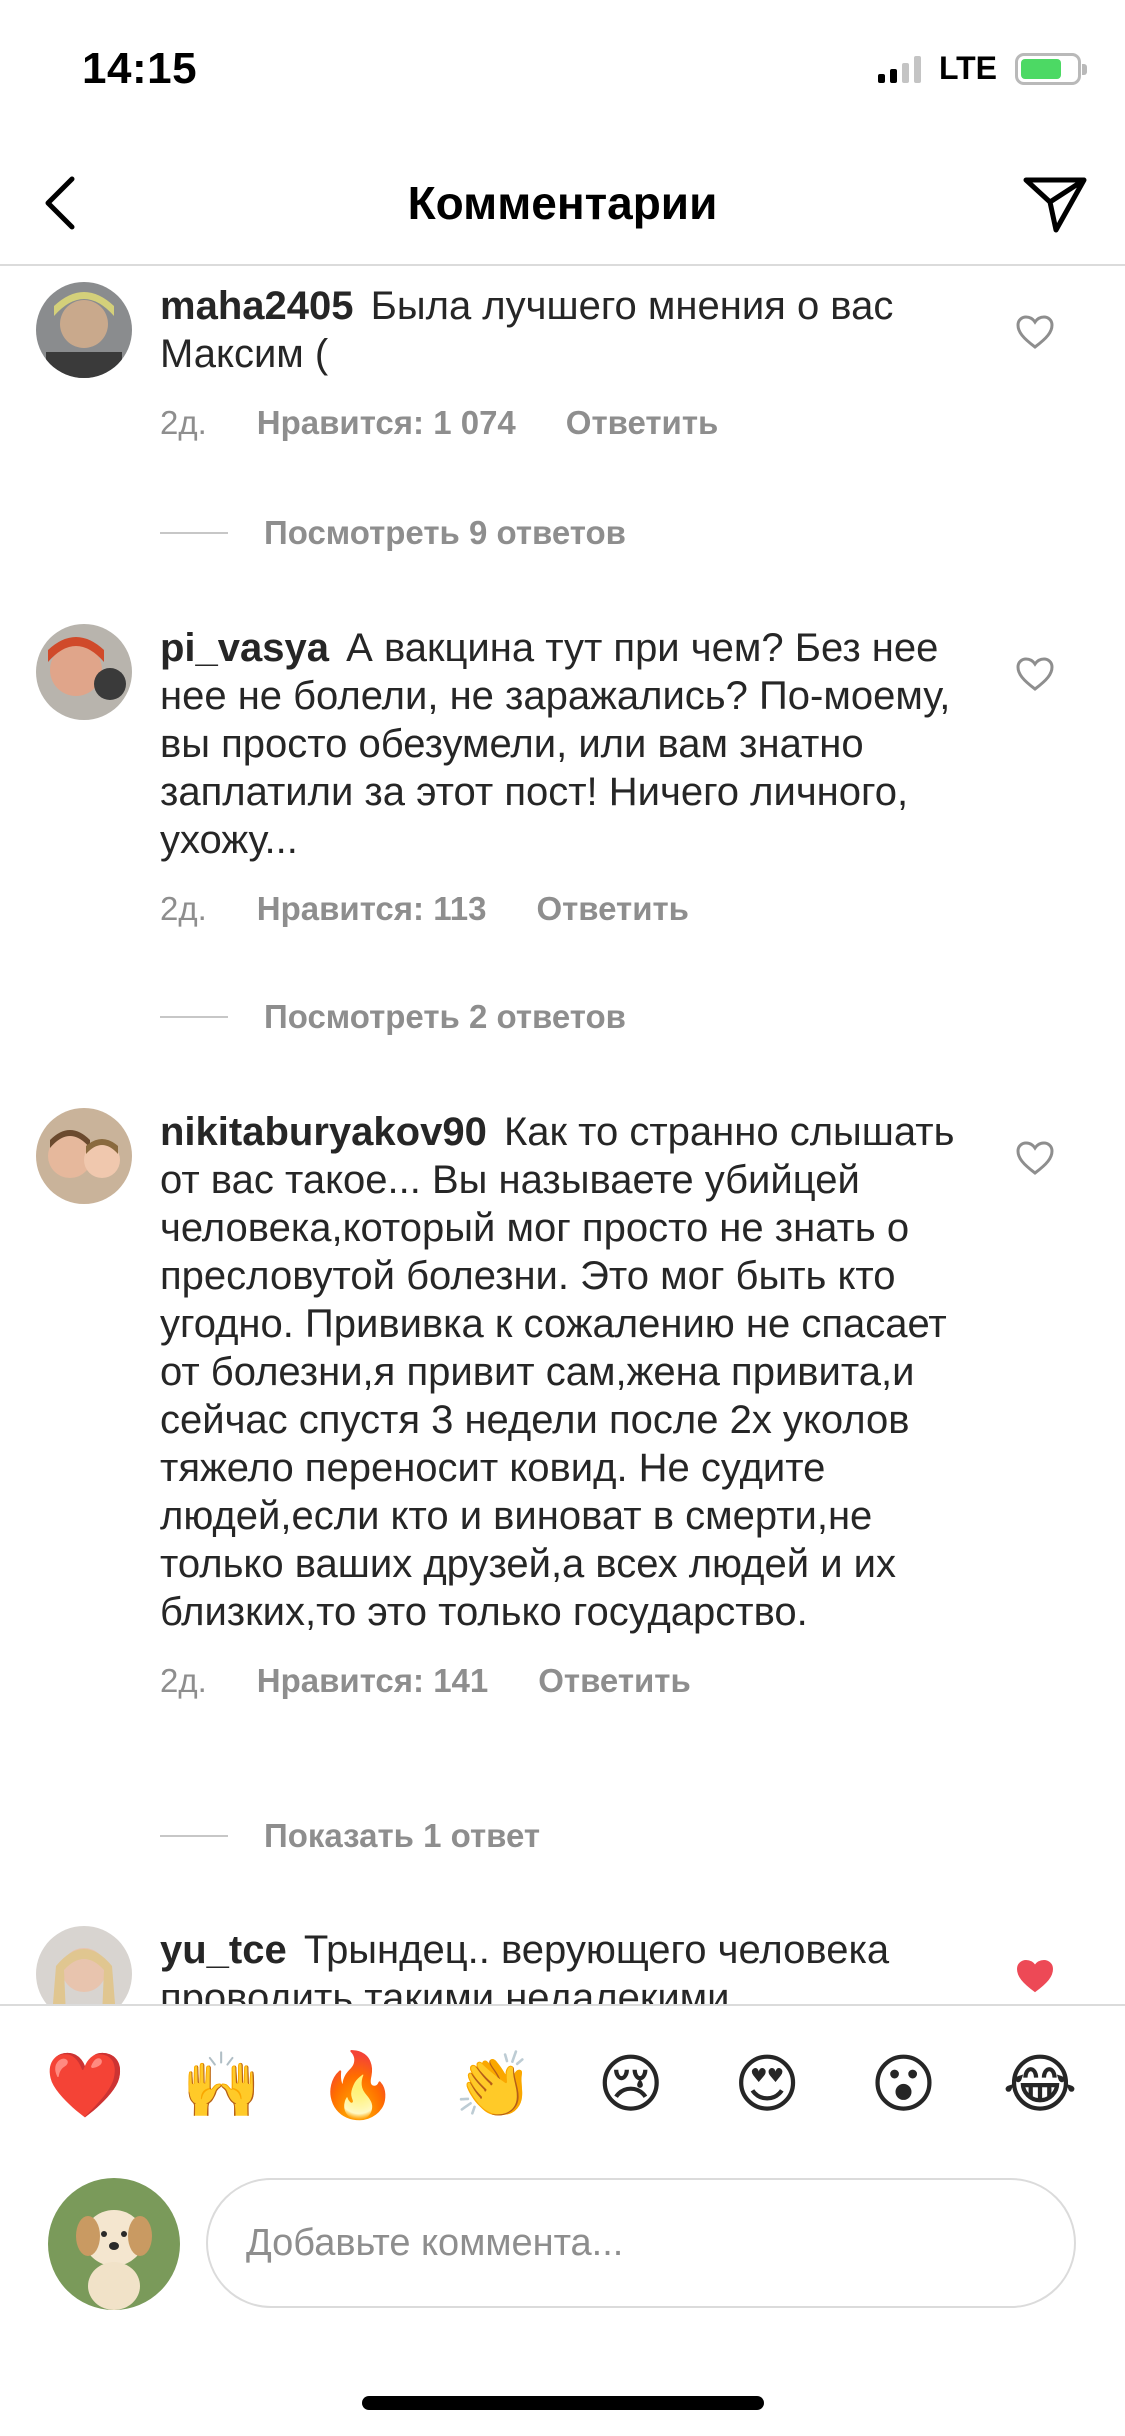 The width and height of the screenshot is (1125, 2436). Describe the element at coordinates (244, 648) in the screenshot. I see `comment-username: pi_vasya` at that location.